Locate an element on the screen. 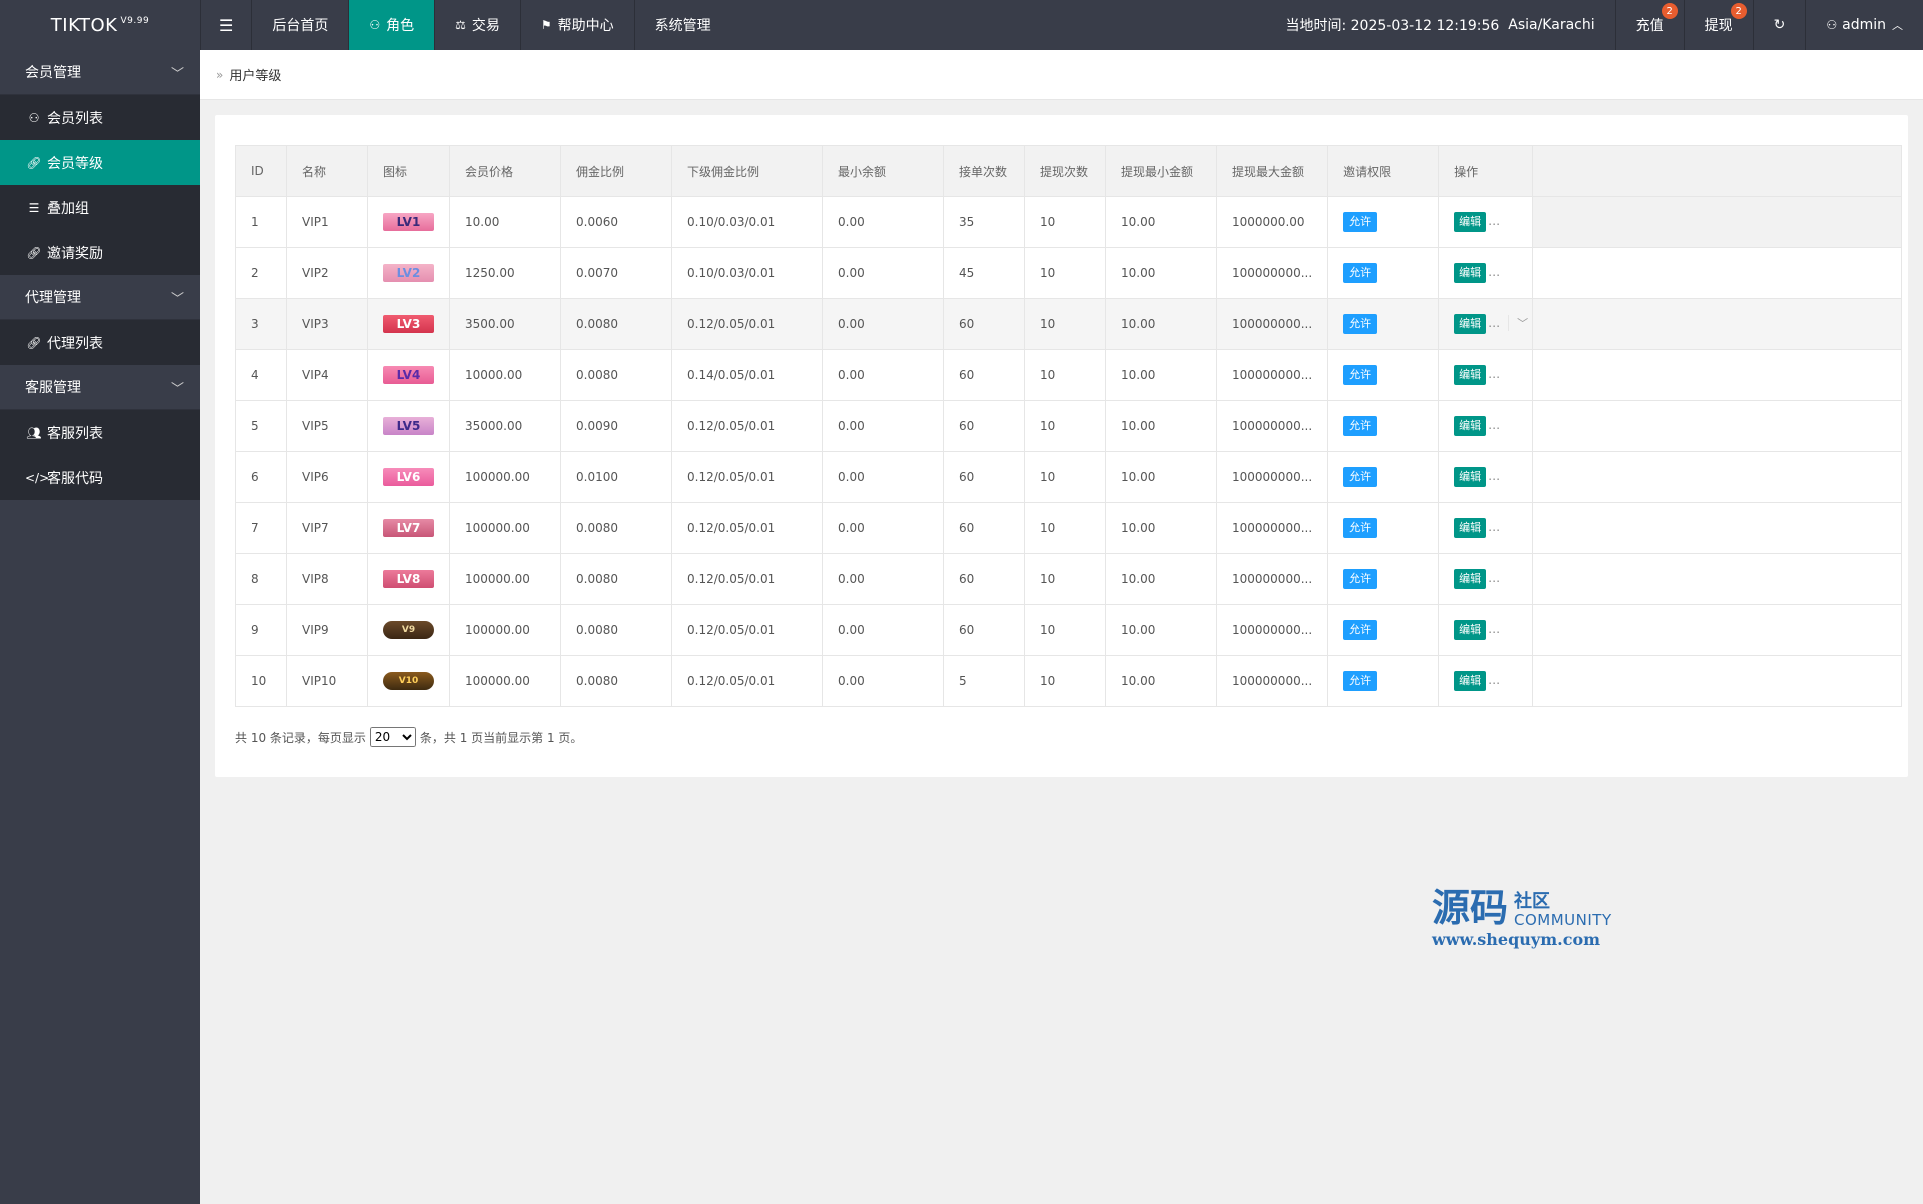 The image size is (1923, 1204). menu-toggle-button: ☰ is located at coordinates (225, 25).